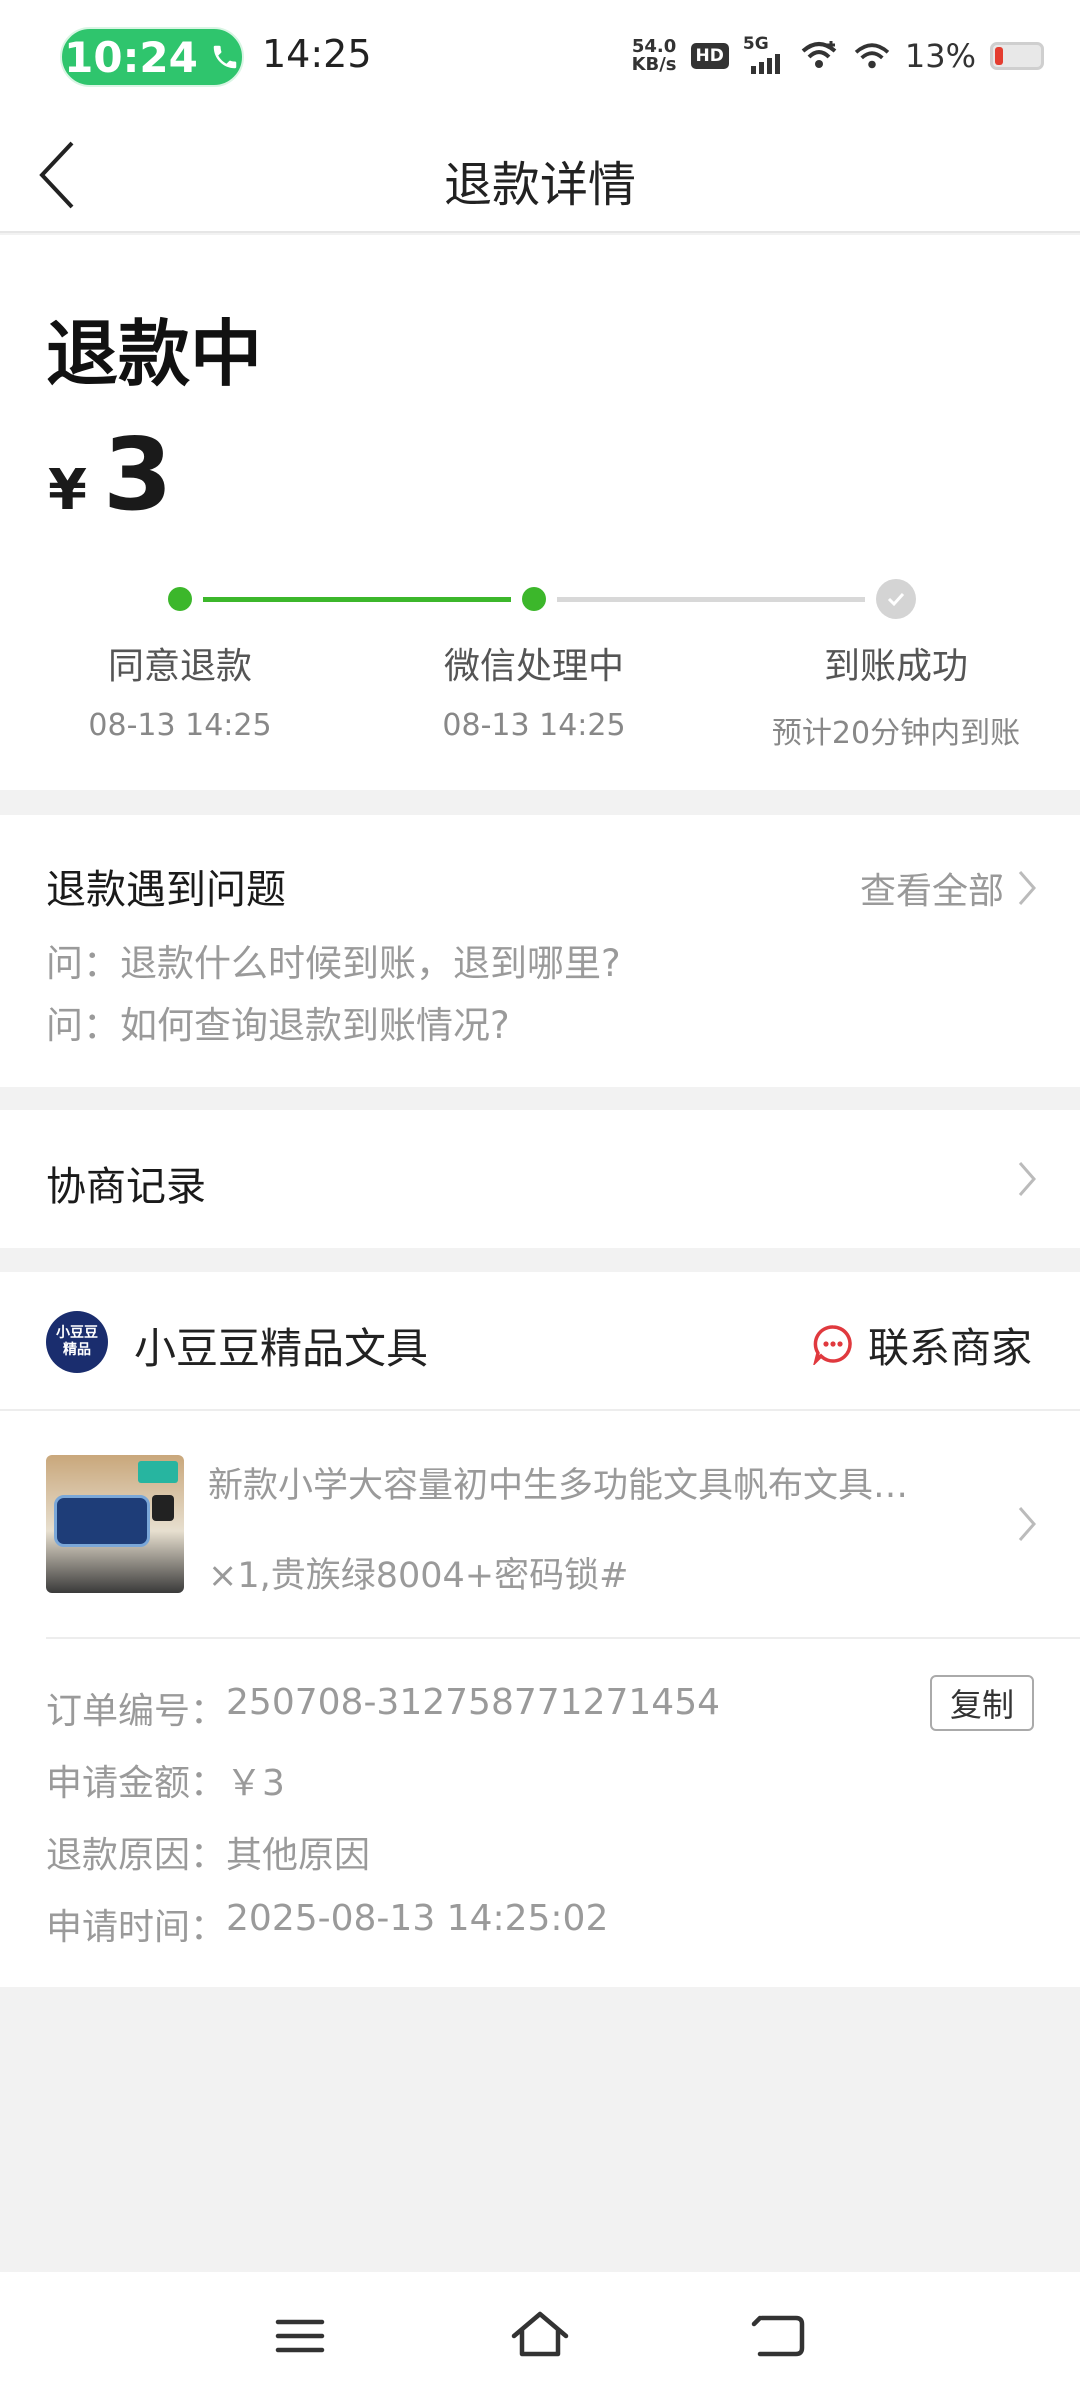 This screenshot has height=2400, width=1080. Describe the element at coordinates (357, 599) in the screenshot. I see `progress-line-done` at that location.